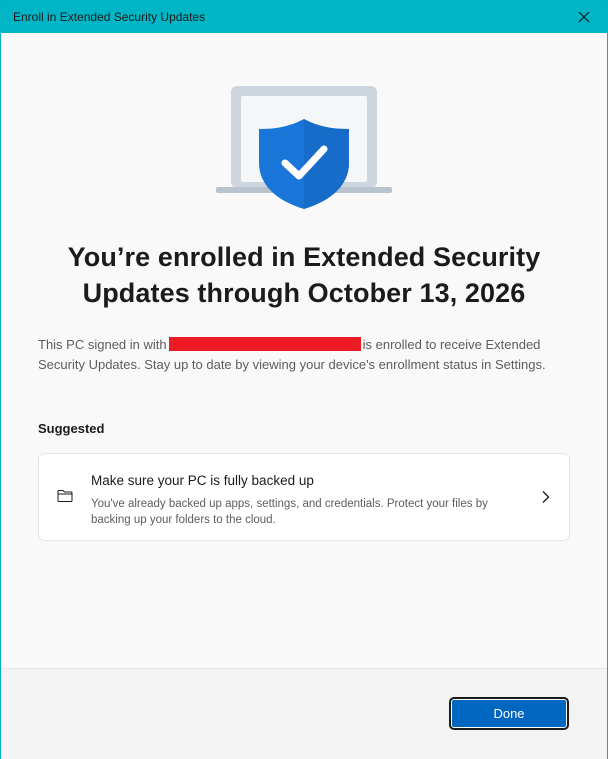 The image size is (608, 759). Describe the element at coordinates (304, 17) in the screenshot. I see `title-bar: Enroll in Extended Security Updates` at that location.